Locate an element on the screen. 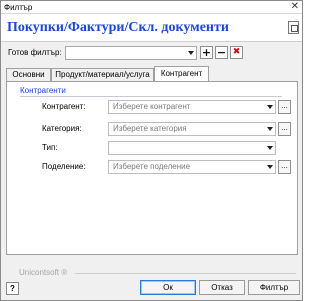 The image size is (320, 301). type-label: Тип: is located at coordinates (50, 147).